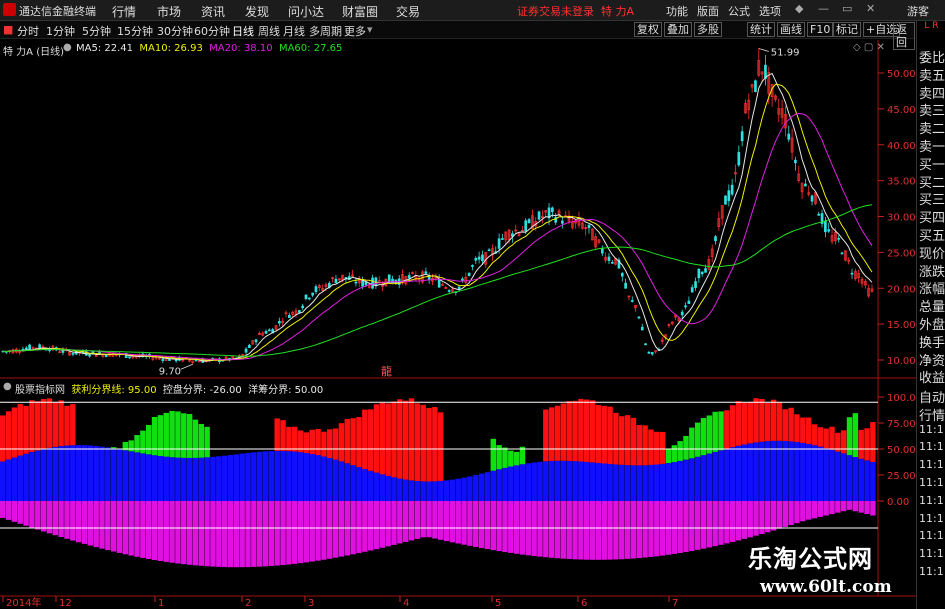  Describe the element at coordinates (931, 28) in the screenshot. I see `side-panel-toggle: L R` at that location.